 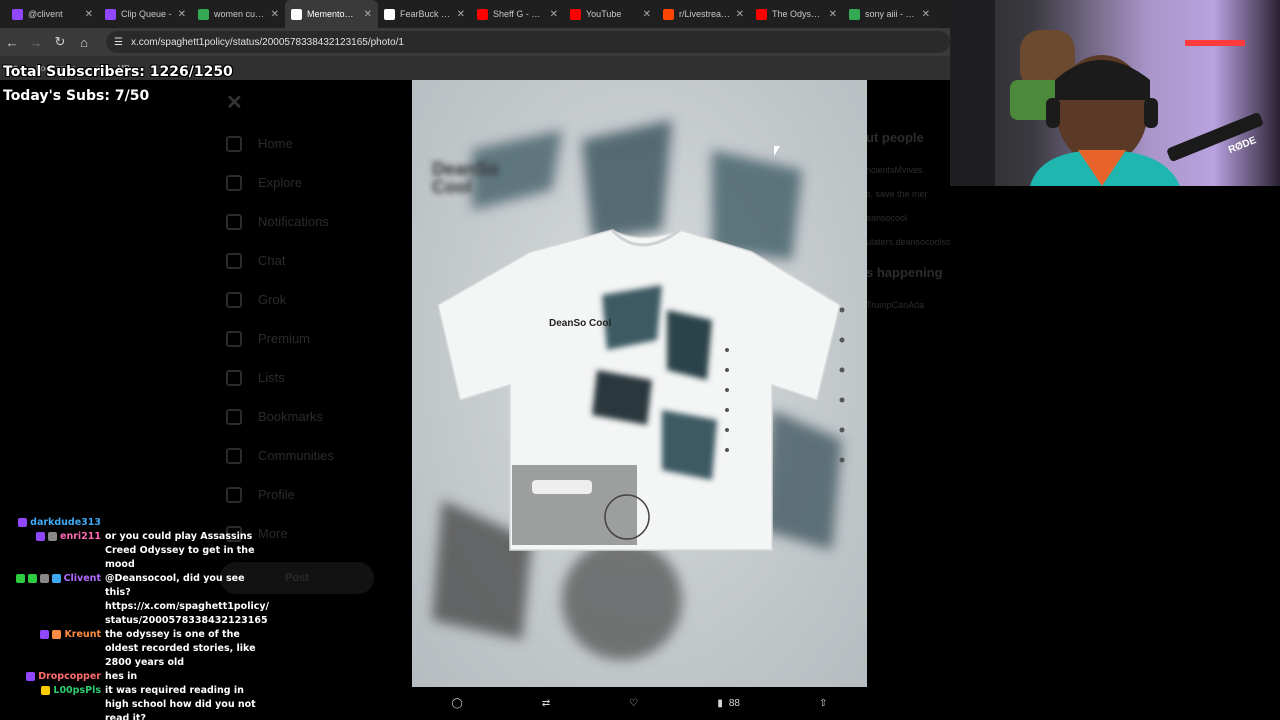 I want to click on lists-icon, so click(x=234, y=377).